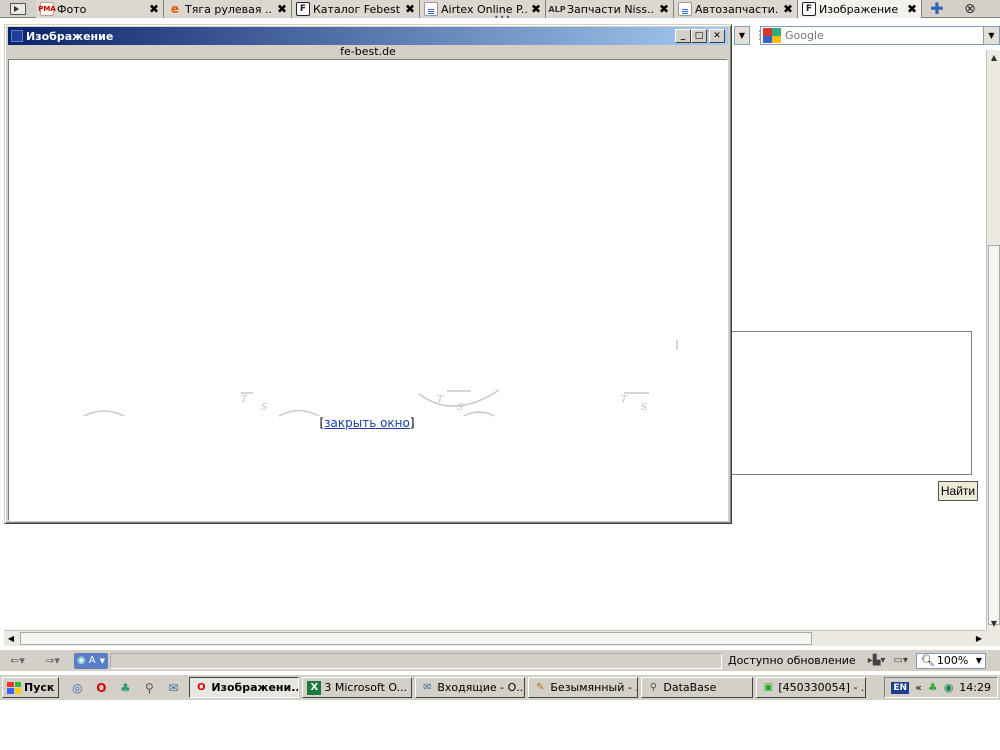  What do you see at coordinates (81, 660) in the screenshot?
I see `eye-icon: ◉` at bounding box center [81, 660].